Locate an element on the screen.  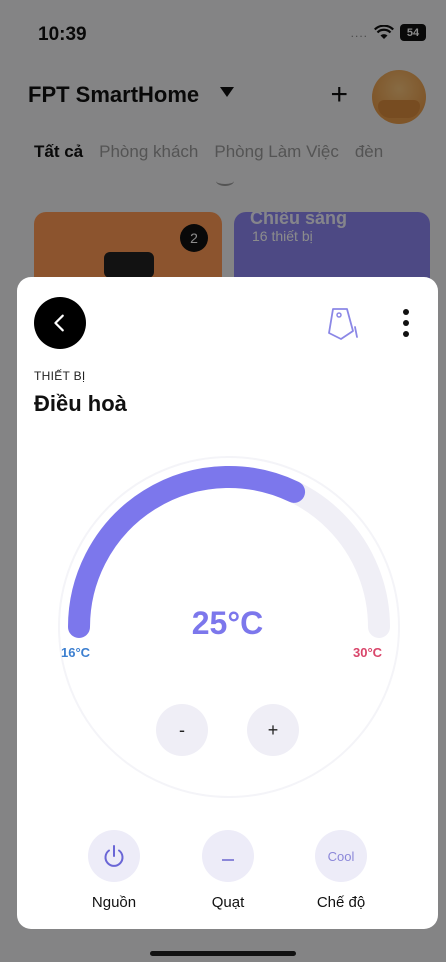
power-icon is located at coordinates (114, 856).